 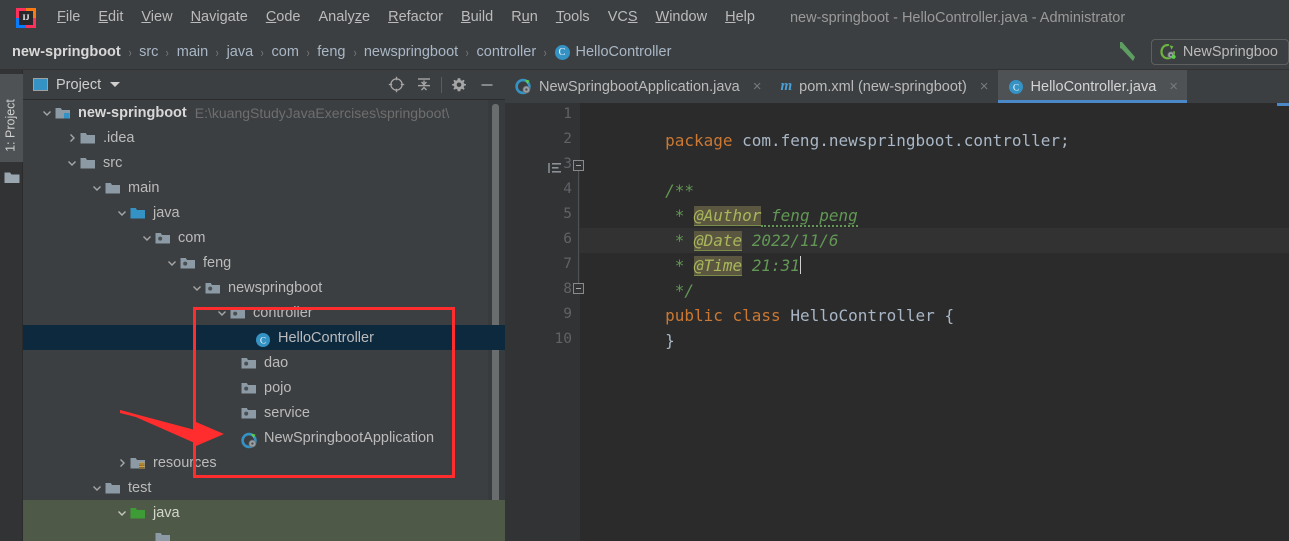 I want to click on breadcrumb-item-src: src, so click(x=148, y=52).